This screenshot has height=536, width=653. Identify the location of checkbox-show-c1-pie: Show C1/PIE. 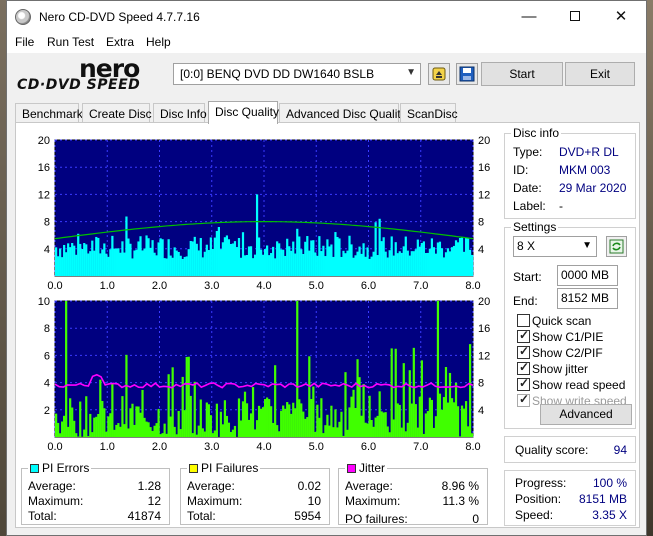
(560, 336).